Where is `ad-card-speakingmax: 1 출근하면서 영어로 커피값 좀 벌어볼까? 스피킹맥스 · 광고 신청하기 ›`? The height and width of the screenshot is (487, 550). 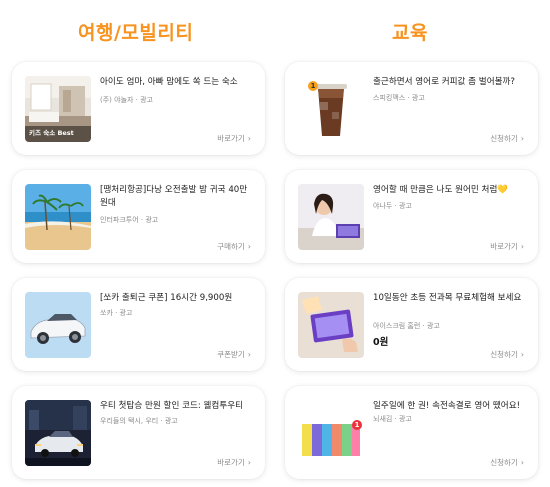
ad-card-speakingmax: 1 출근하면서 영어로 커피값 좀 벌어볼까? 스피킹맥스 · 광고 신청하기 › is located at coordinates (411, 108).